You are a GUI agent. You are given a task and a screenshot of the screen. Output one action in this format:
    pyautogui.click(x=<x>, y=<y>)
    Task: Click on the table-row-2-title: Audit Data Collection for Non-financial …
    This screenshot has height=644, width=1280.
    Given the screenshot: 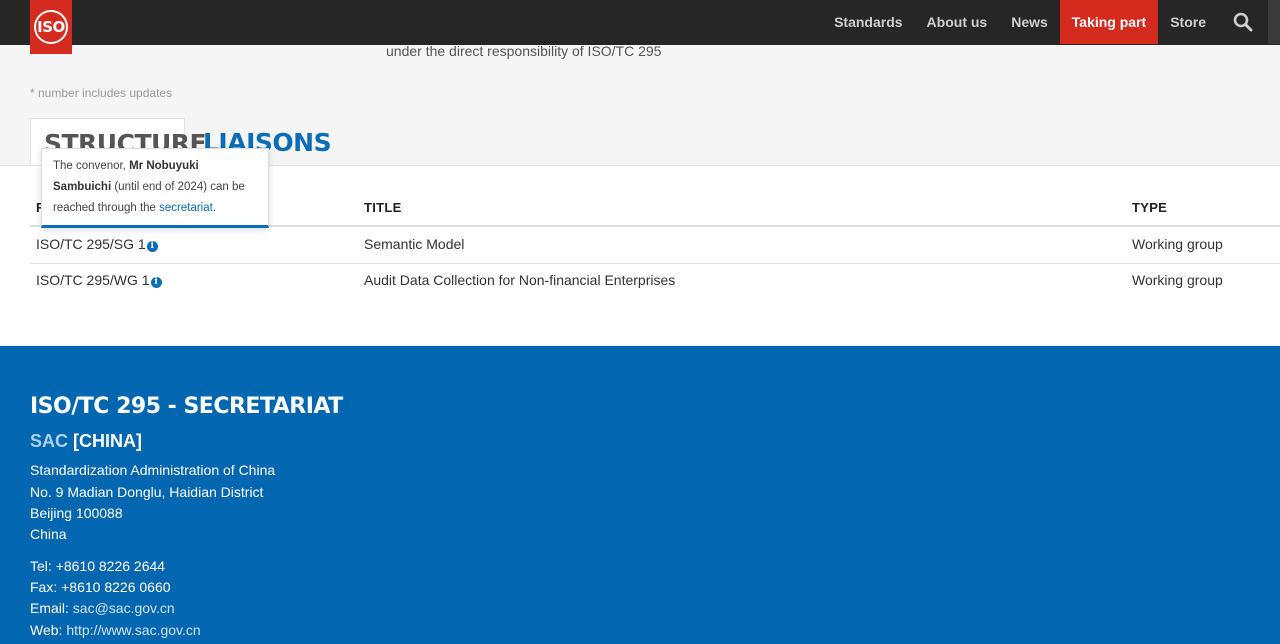 What is the action you would take?
    pyautogui.click(x=520, y=280)
    